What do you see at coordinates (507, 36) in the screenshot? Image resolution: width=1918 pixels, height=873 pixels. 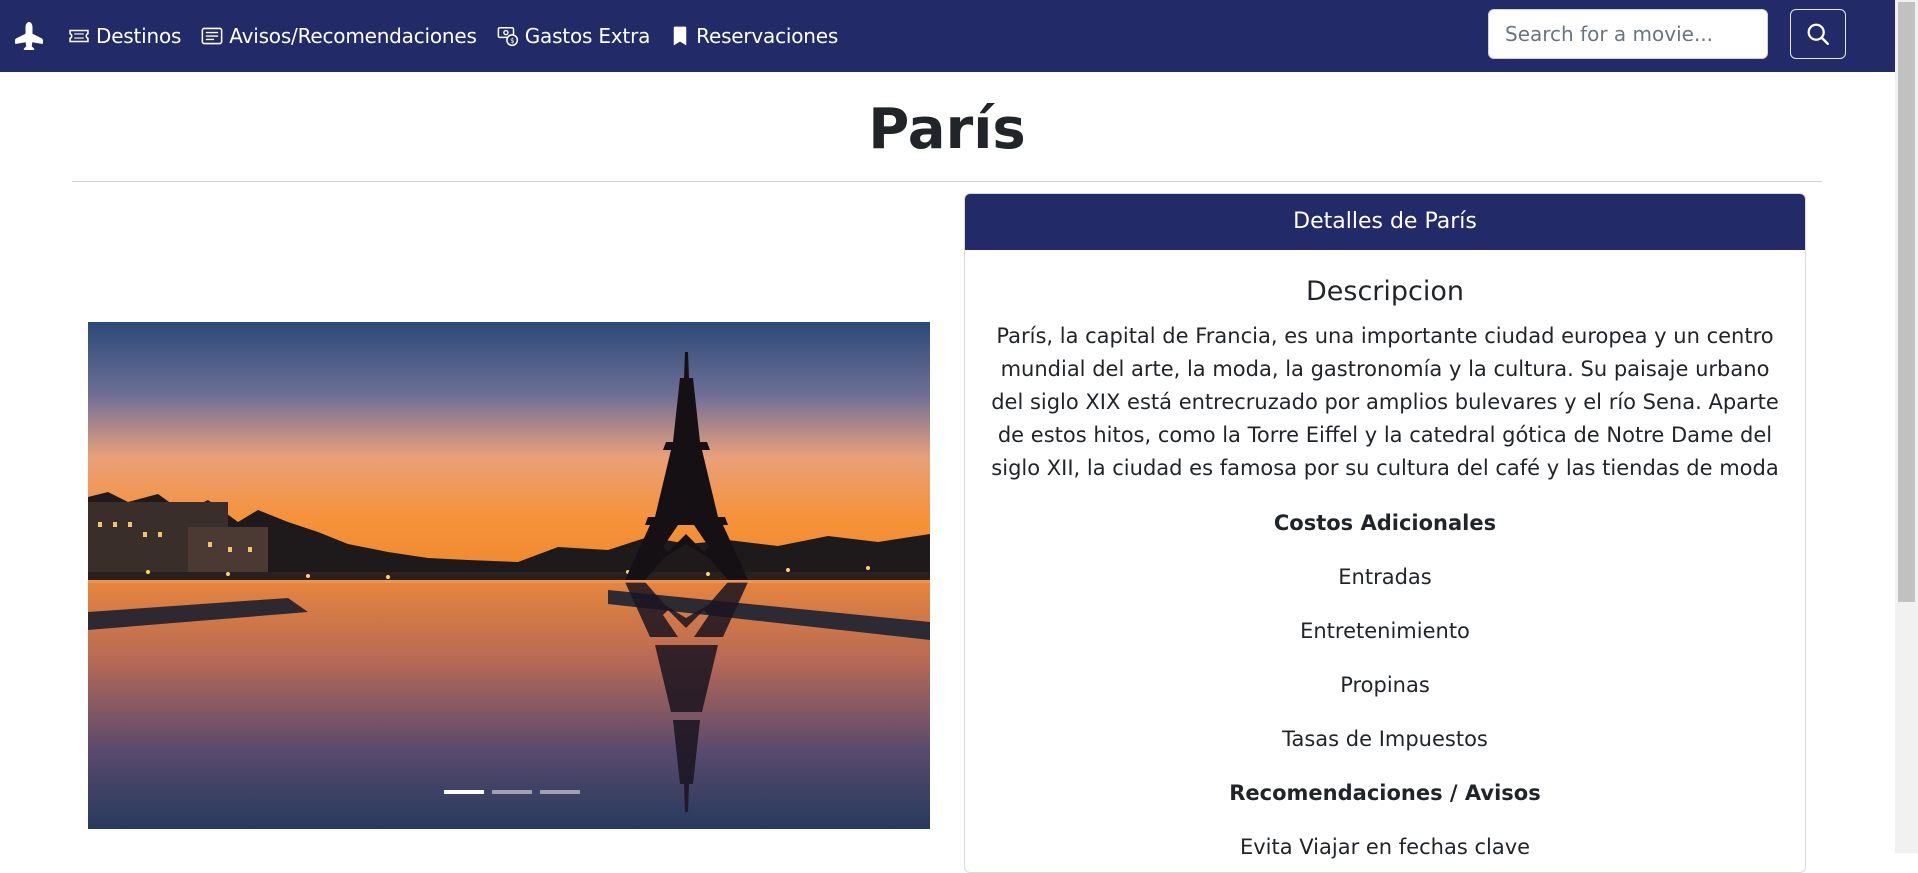 I see `cash-coin-icon: $` at bounding box center [507, 36].